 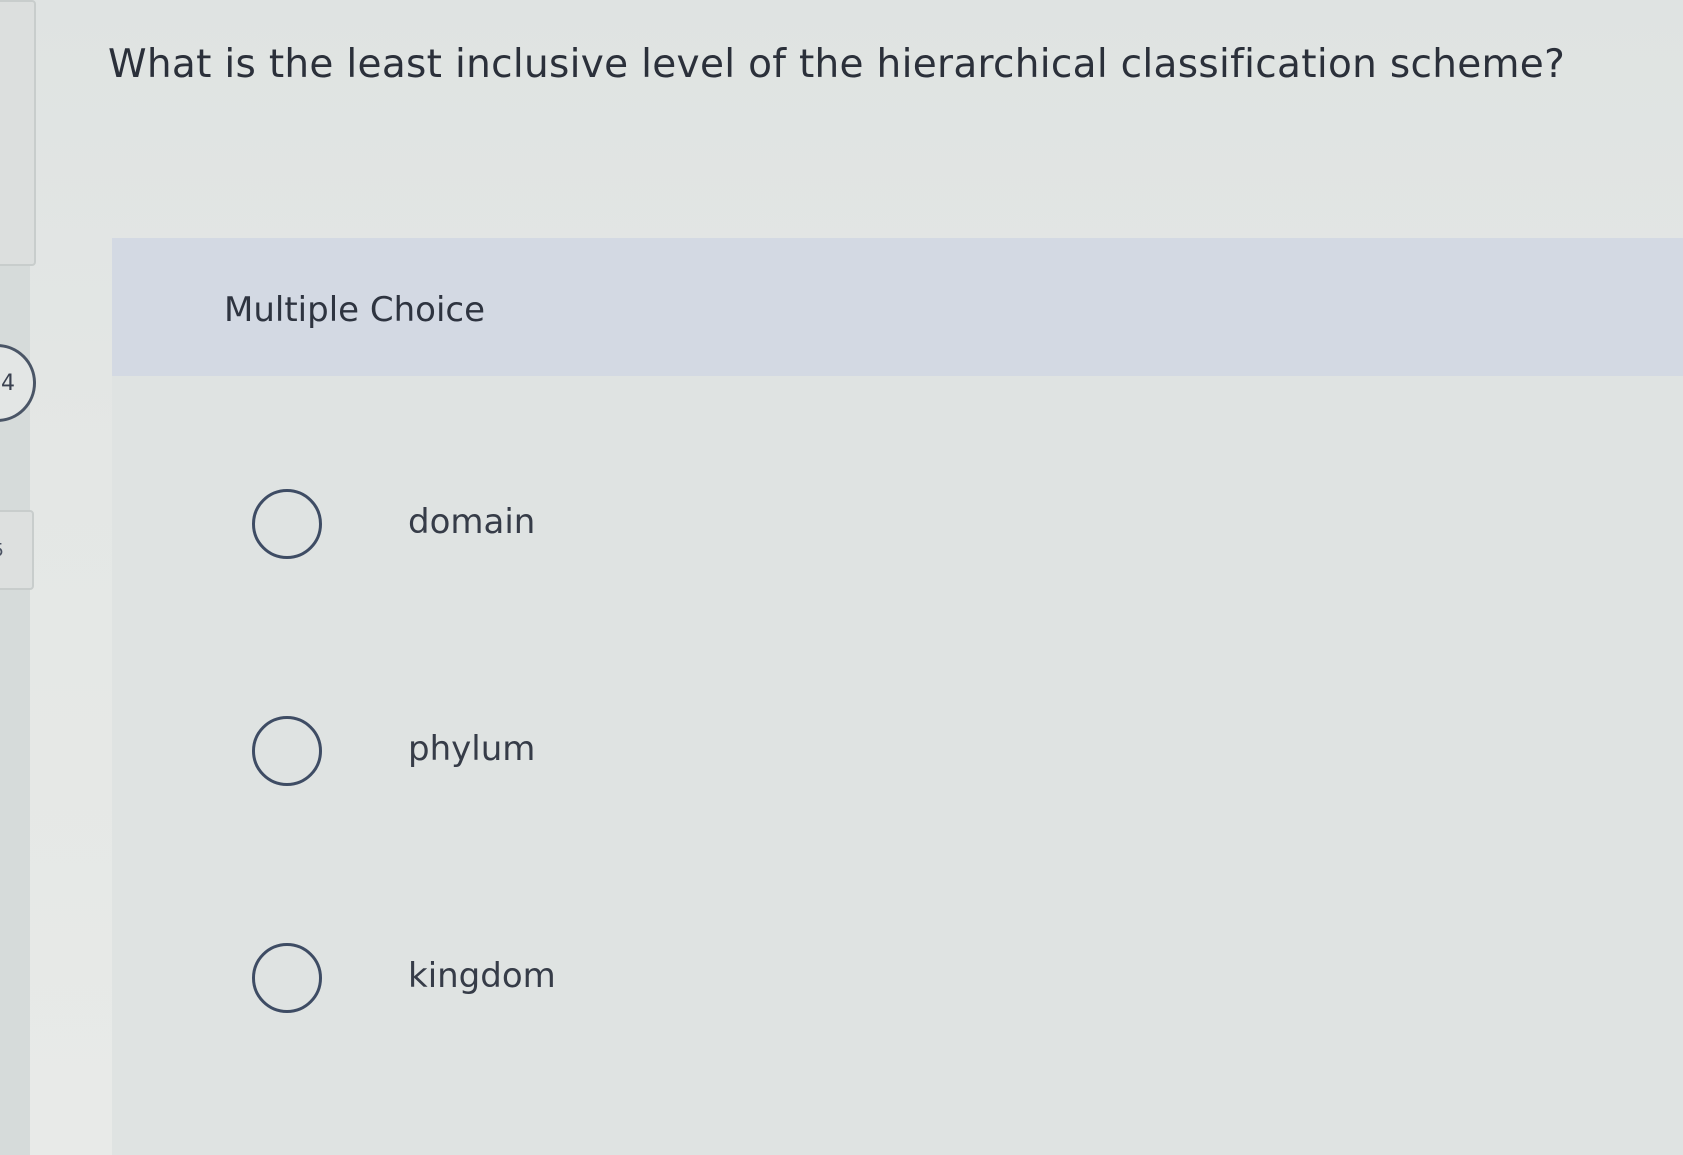 I want to click on left-nav-panel, so click(x=18, y=133).